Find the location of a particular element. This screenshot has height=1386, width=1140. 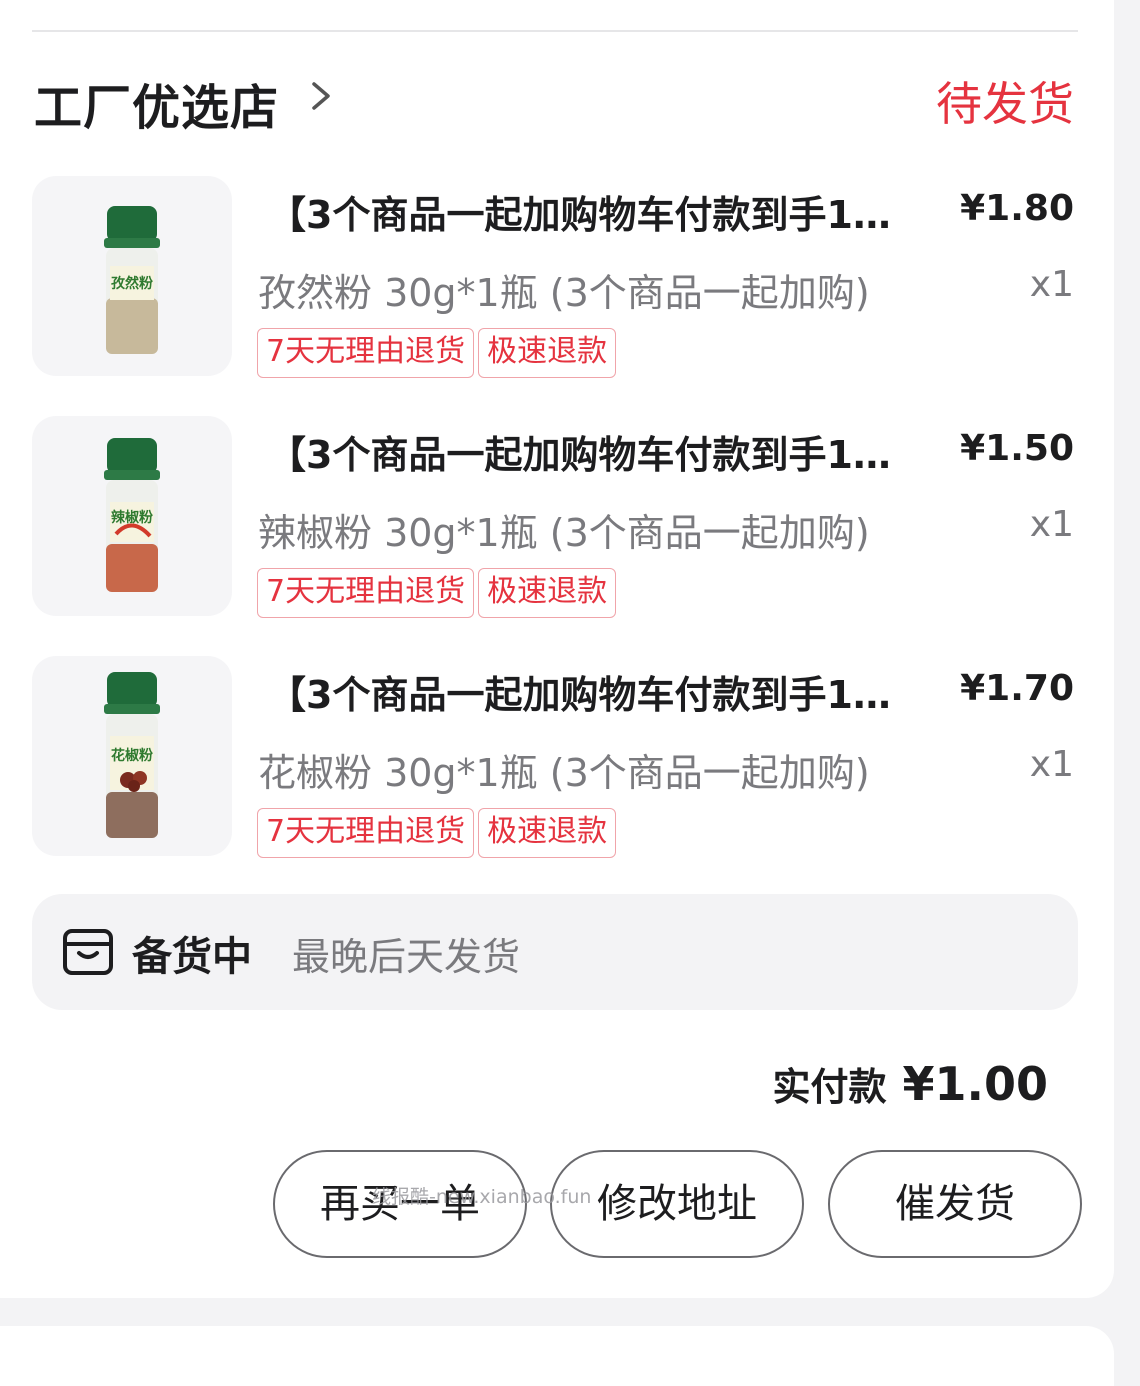

product-spec: 孜然粉 30g*1瓶 (3个商品一起加购) is located at coordinates (564, 293).